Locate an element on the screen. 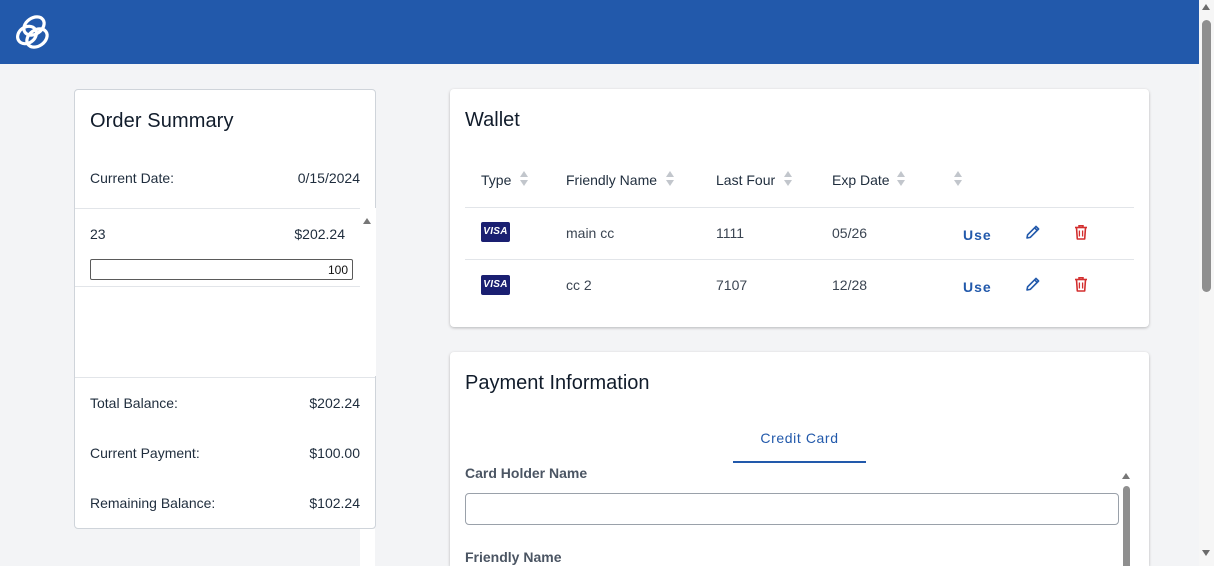 Image resolution: width=1214 pixels, height=566 pixels. order-summary-title: Order Summary is located at coordinates (162, 121).